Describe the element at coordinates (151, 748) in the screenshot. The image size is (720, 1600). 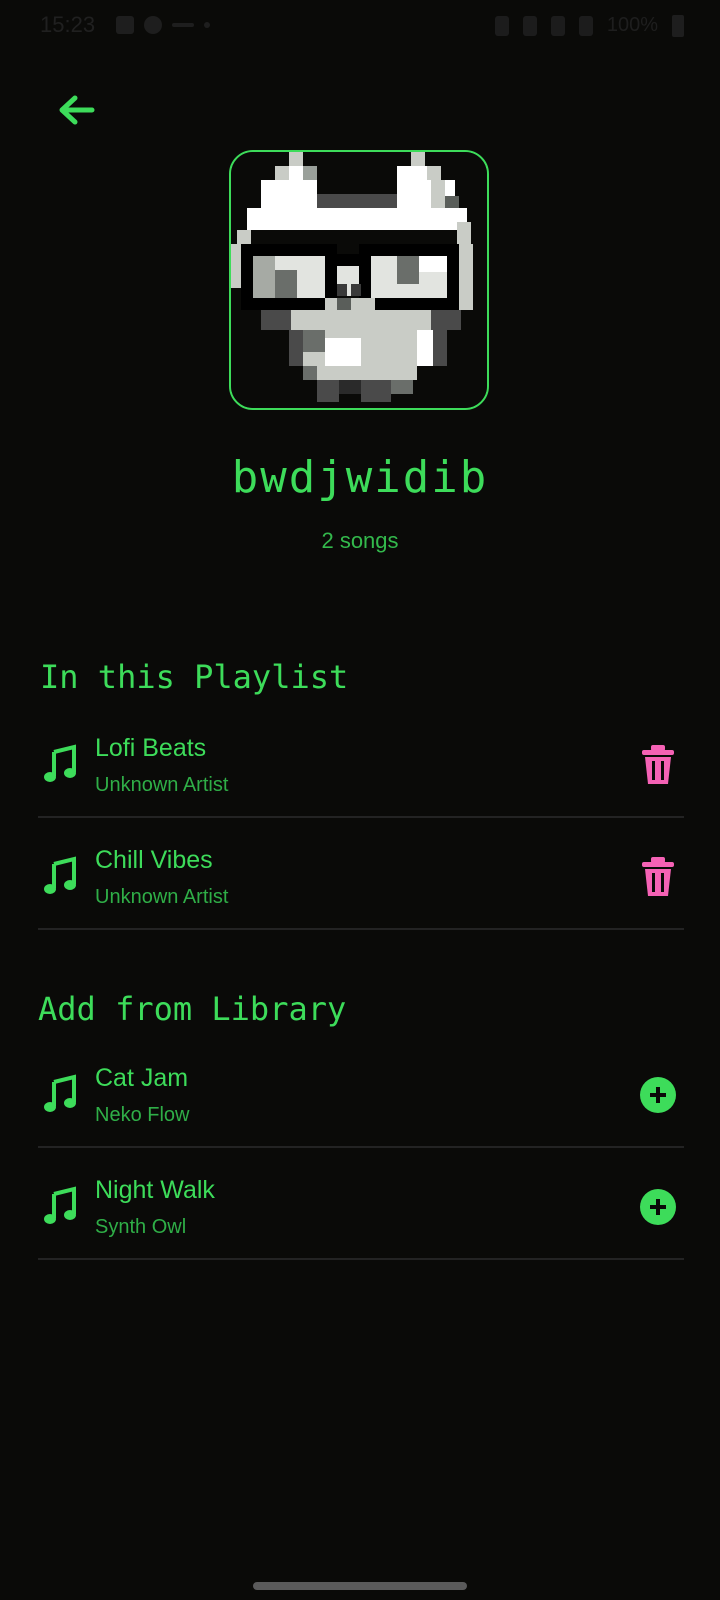
I see `song-title: Lofi Beats` at that location.